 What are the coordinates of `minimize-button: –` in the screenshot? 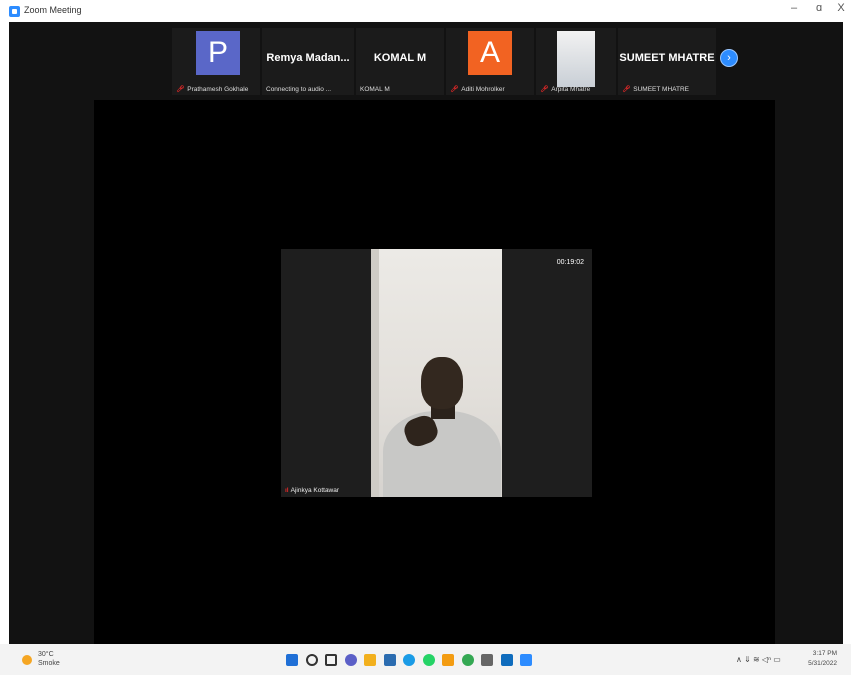 It's located at (794, 8).